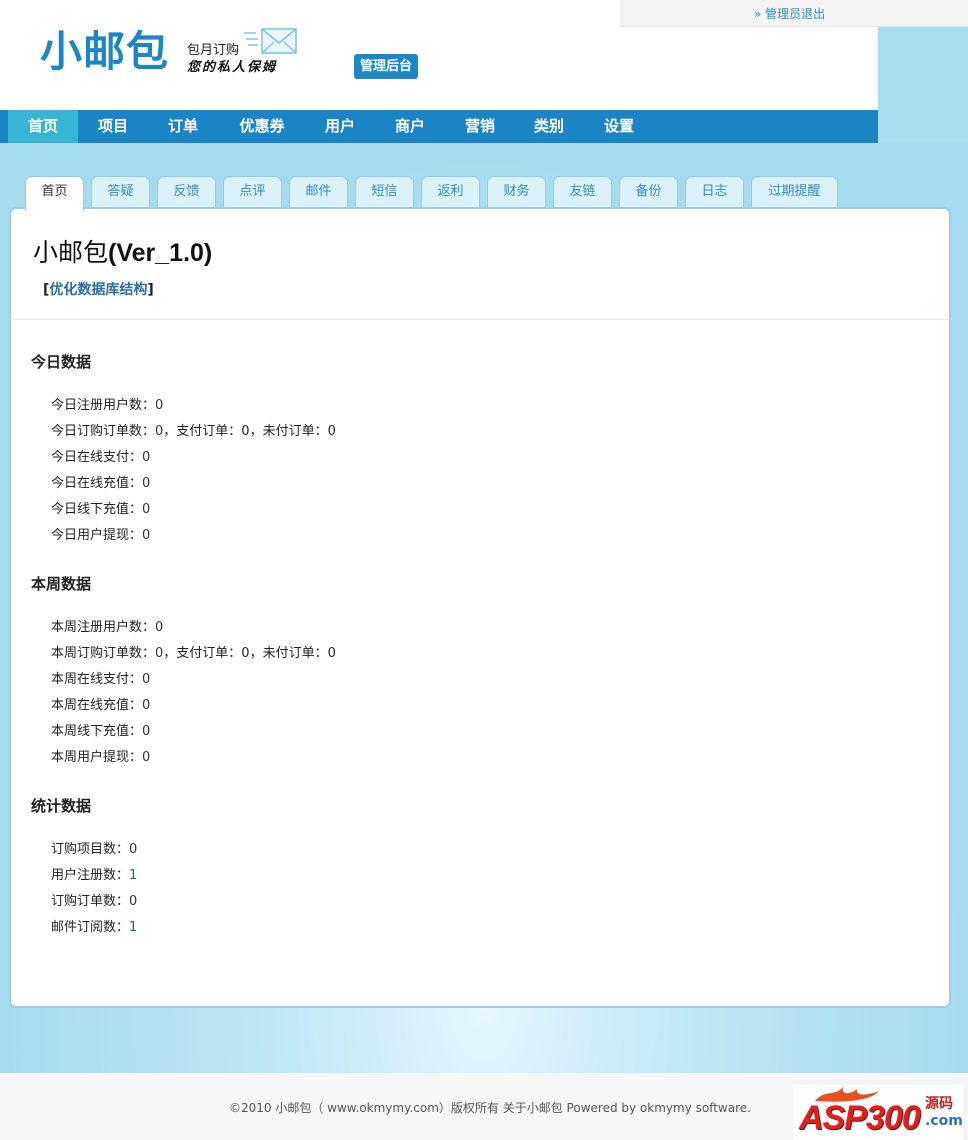 Image resolution: width=968 pixels, height=1140 pixels. I want to click on stat-label: 今日注册用户数：, so click(103, 405).